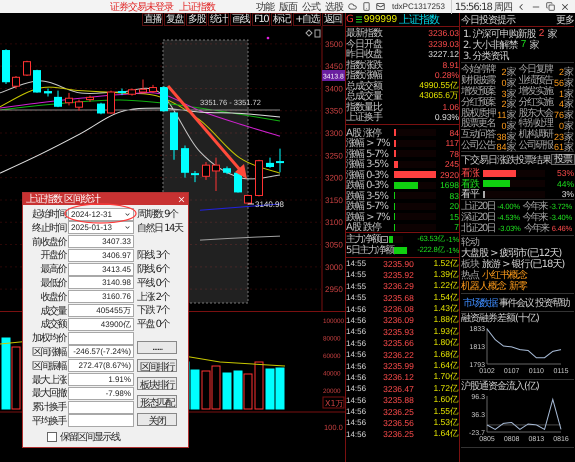 The image size is (575, 462). Describe the element at coordinates (175, 19) in the screenshot. I see `toolbar-button: 复盘` at that location.